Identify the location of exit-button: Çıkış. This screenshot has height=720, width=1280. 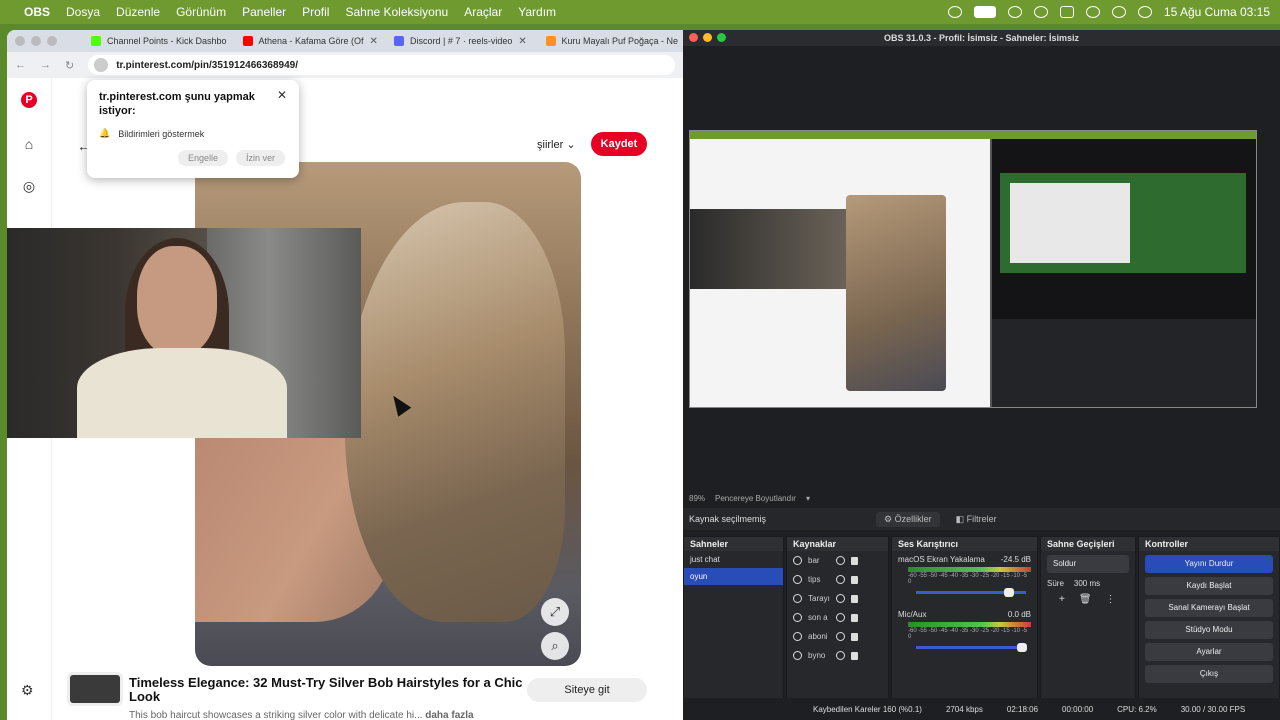
(1209, 674).